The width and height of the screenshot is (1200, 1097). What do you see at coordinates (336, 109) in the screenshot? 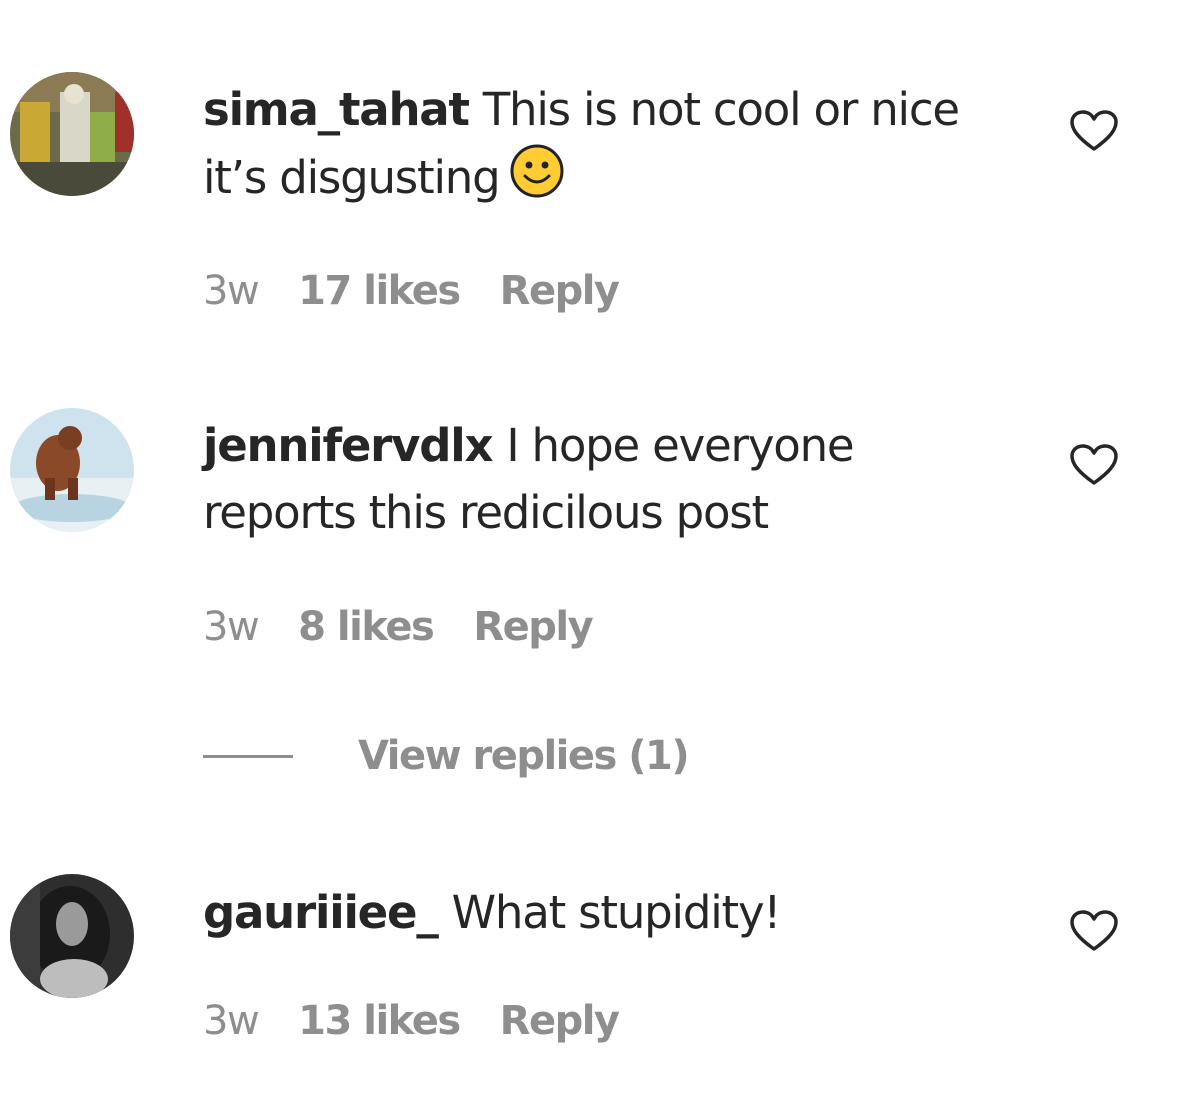
I see `username: sima_tahat` at bounding box center [336, 109].